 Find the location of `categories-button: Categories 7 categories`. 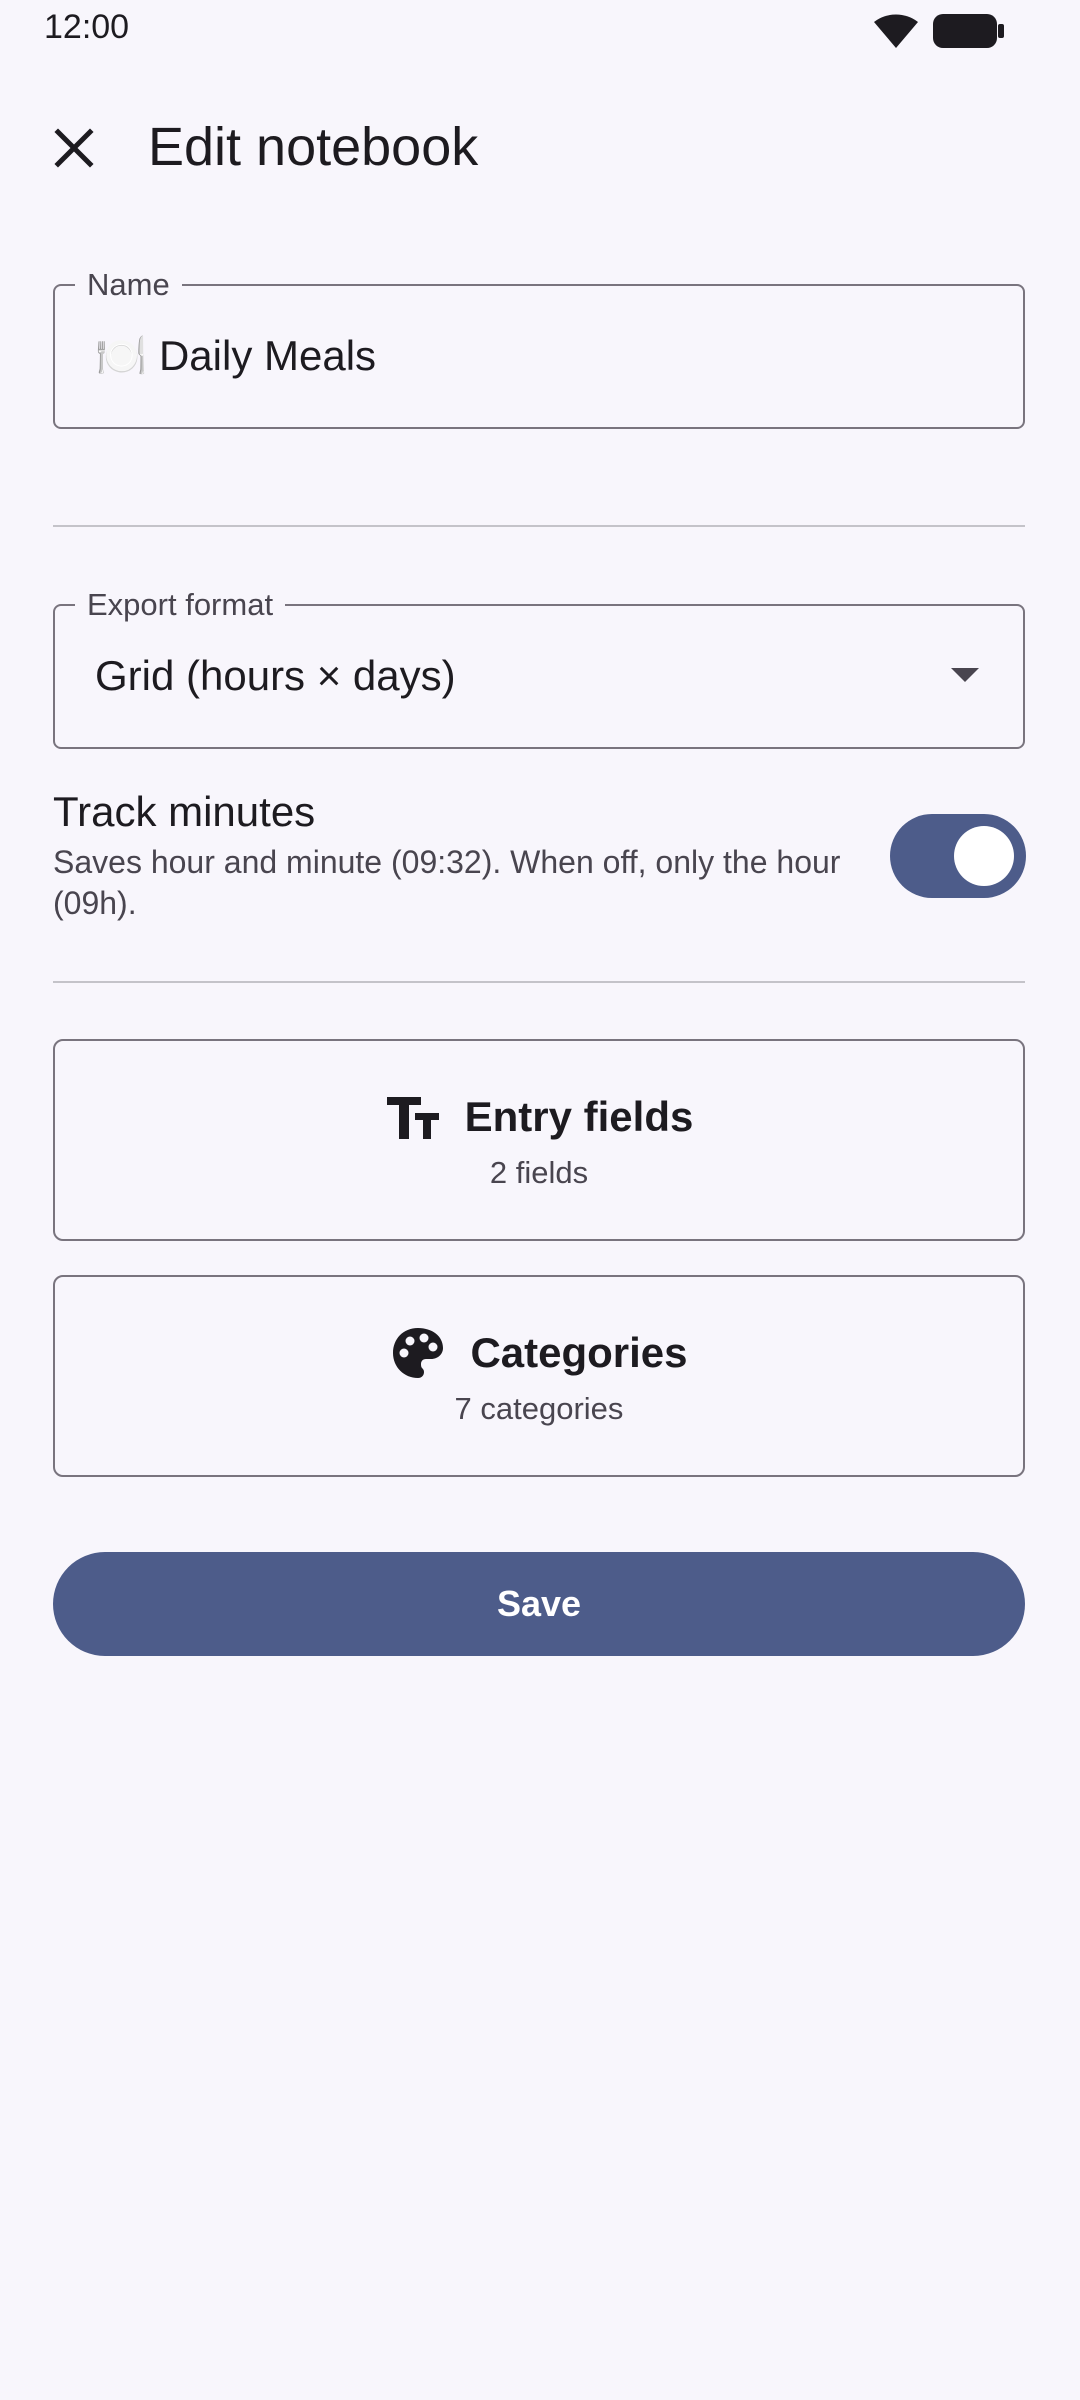

categories-button: Categories 7 categories is located at coordinates (539, 1376).